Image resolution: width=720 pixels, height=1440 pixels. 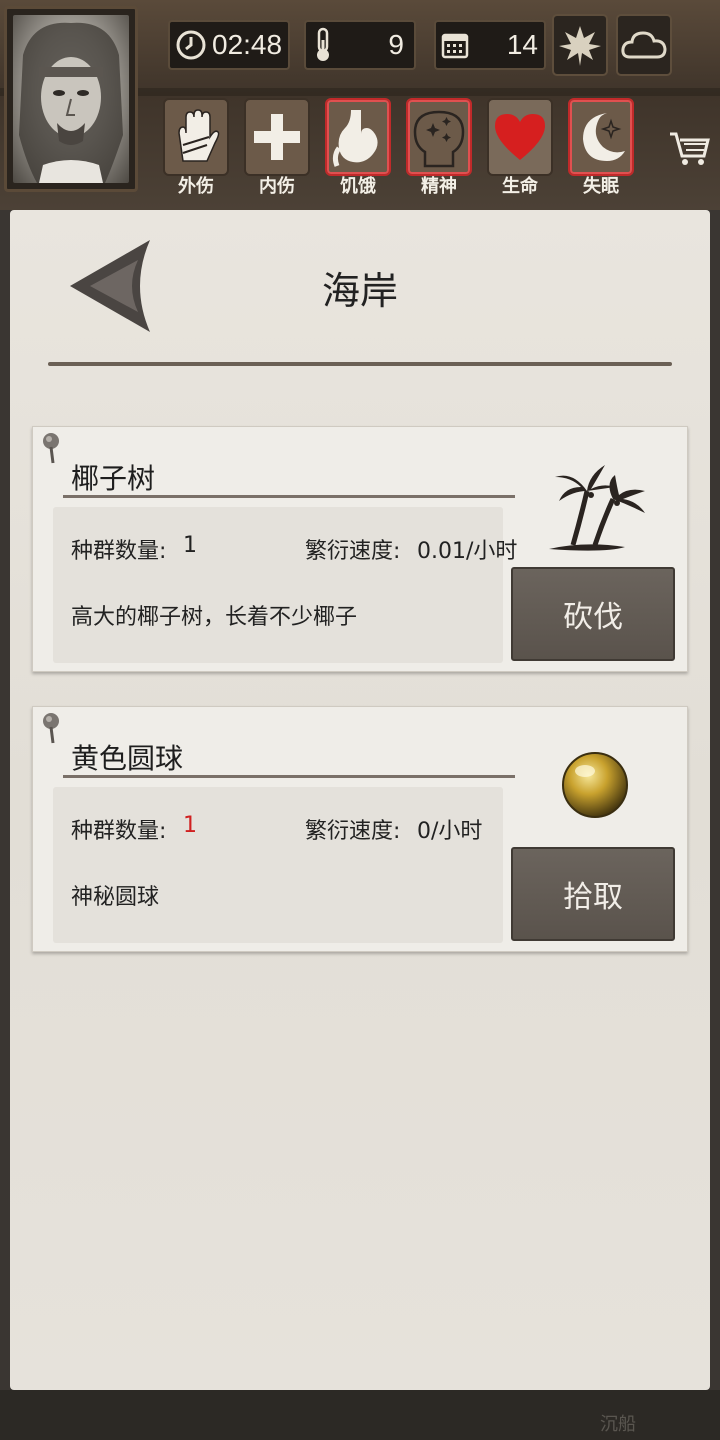 I want to click on cross-icon, so click(x=277, y=137).